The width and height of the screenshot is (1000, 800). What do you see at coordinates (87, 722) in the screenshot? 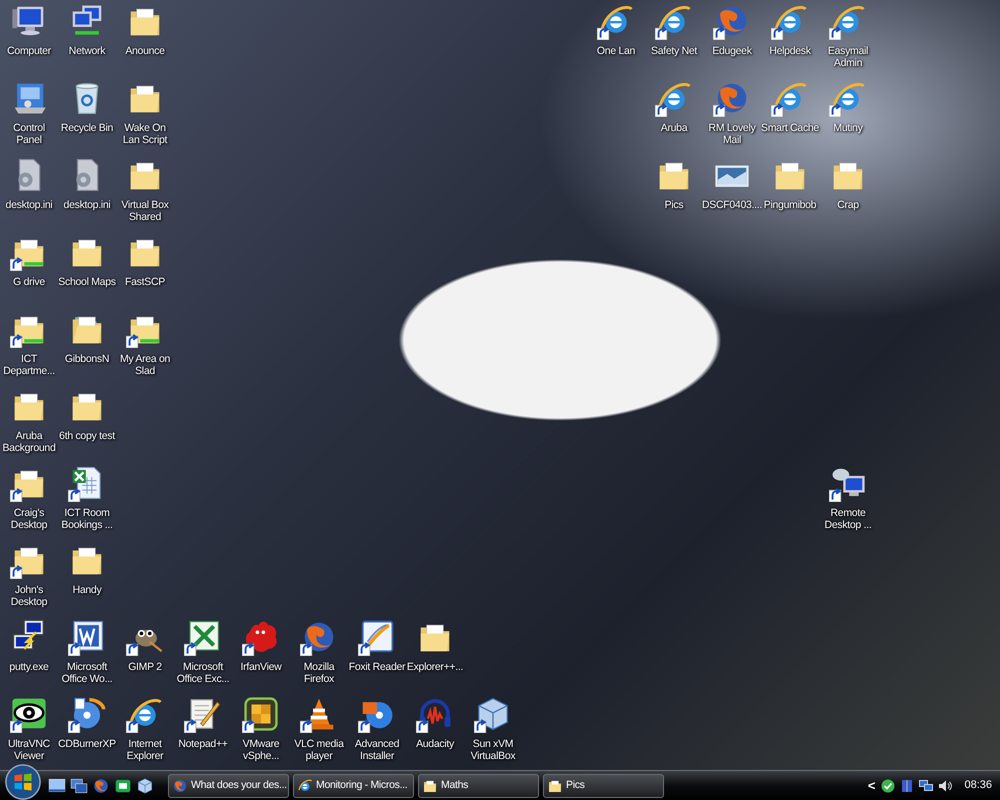
I see `desktop-shortcut: CDBurnerXP` at bounding box center [87, 722].